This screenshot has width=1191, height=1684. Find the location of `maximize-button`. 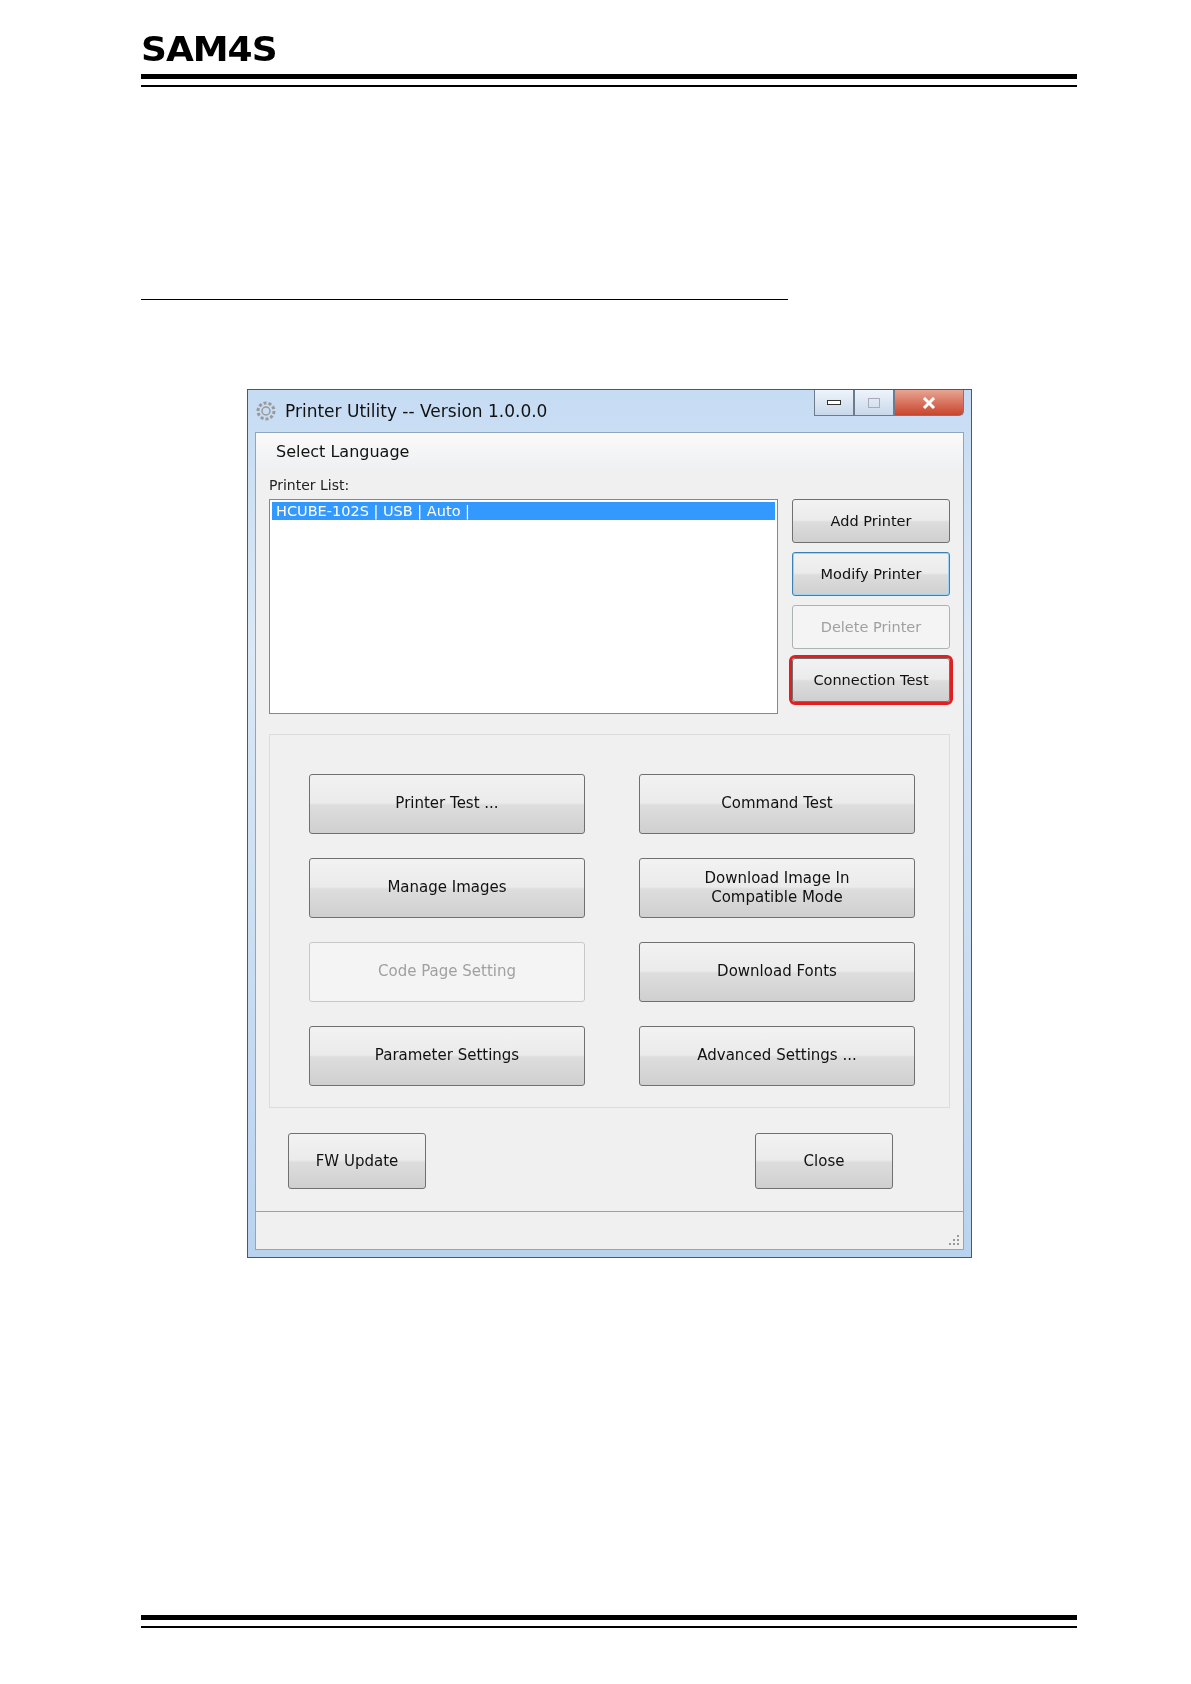

maximize-button is located at coordinates (874, 403).